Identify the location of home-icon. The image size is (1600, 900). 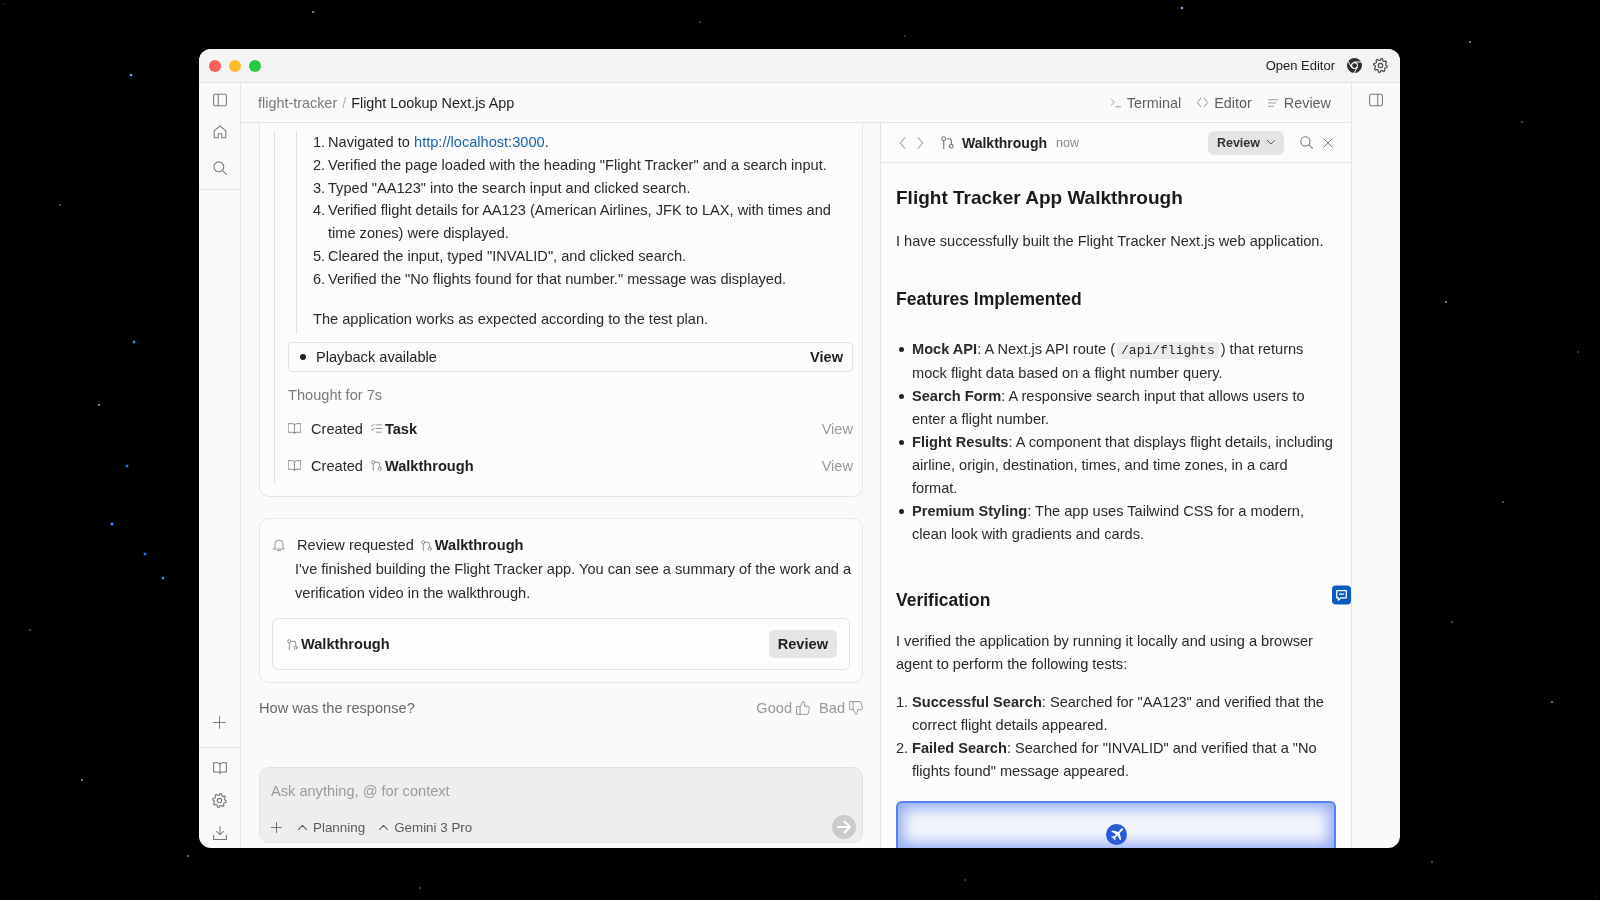
(219, 132).